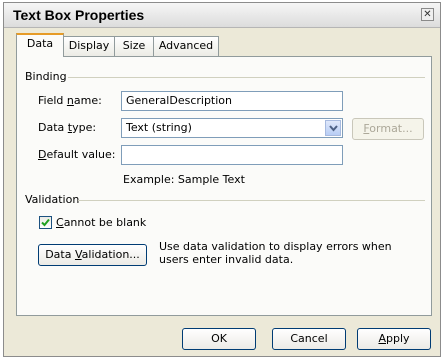 This screenshot has width=444, height=360. I want to click on checkmark-icon, so click(45, 222).